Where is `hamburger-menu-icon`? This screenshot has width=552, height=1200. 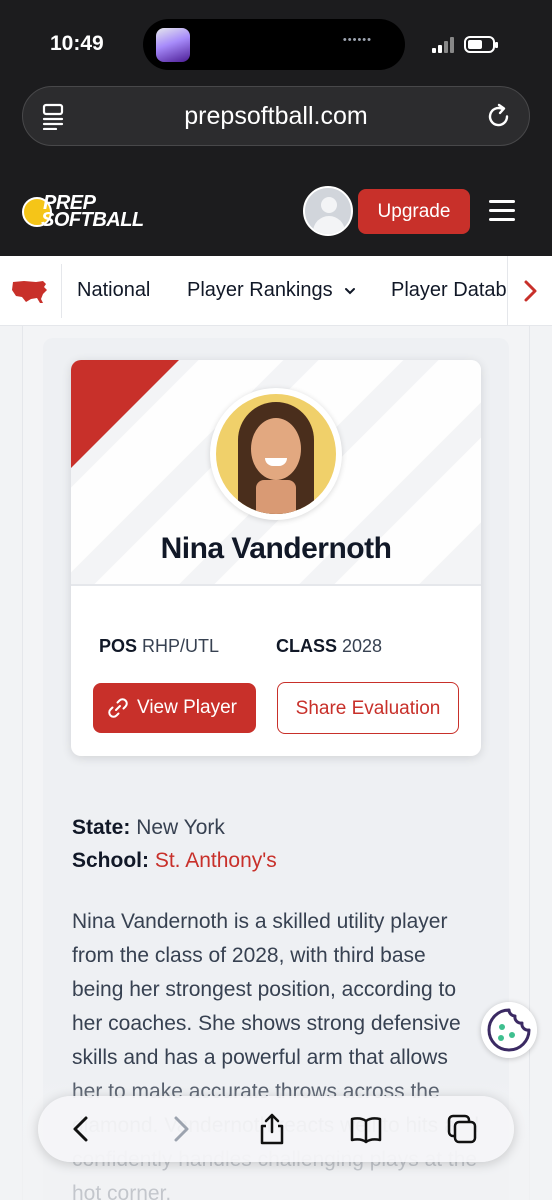 hamburger-menu-icon is located at coordinates (502, 211).